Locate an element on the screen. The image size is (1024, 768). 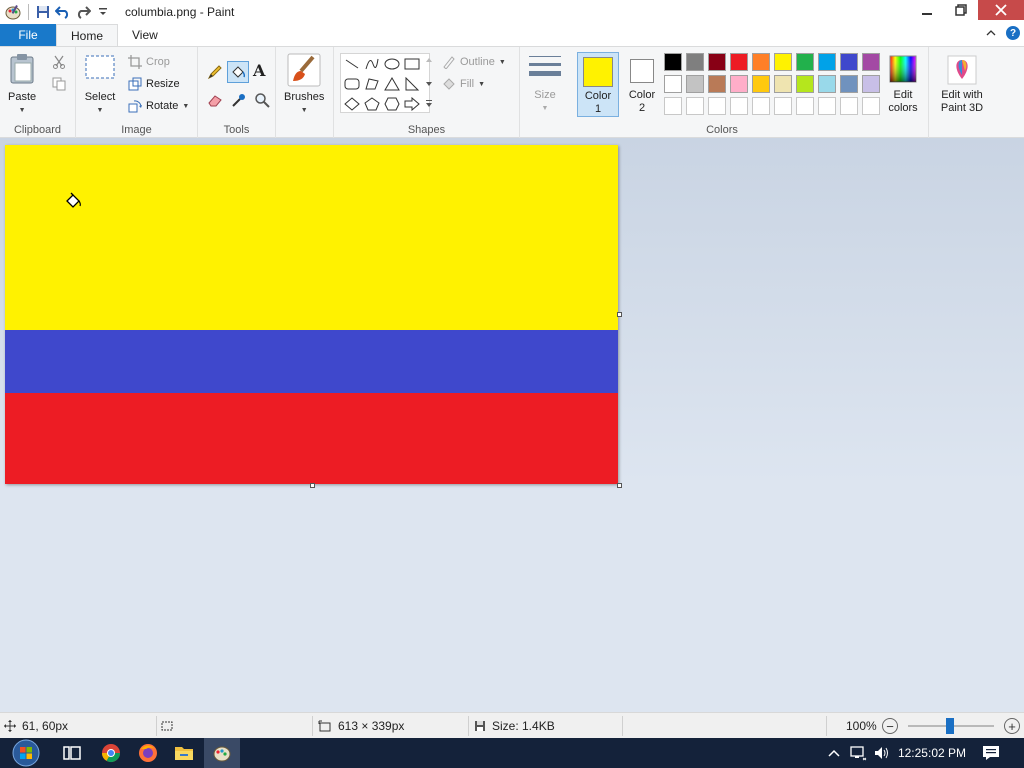
help-icon: ? is located at coordinates (1013, 33).